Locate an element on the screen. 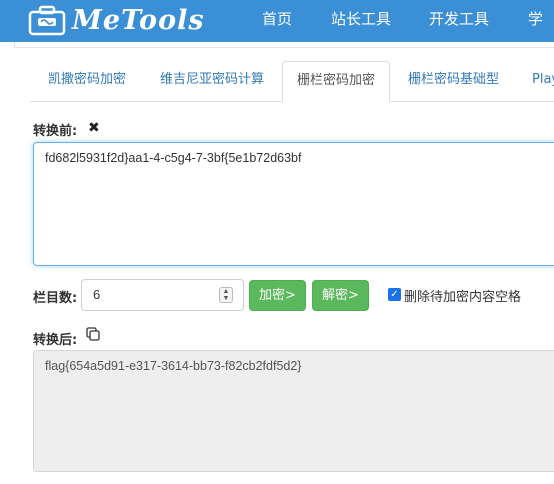 Image resolution: width=554 pixels, height=484 pixels. site-logo-text: MeTools is located at coordinates (138, 20).